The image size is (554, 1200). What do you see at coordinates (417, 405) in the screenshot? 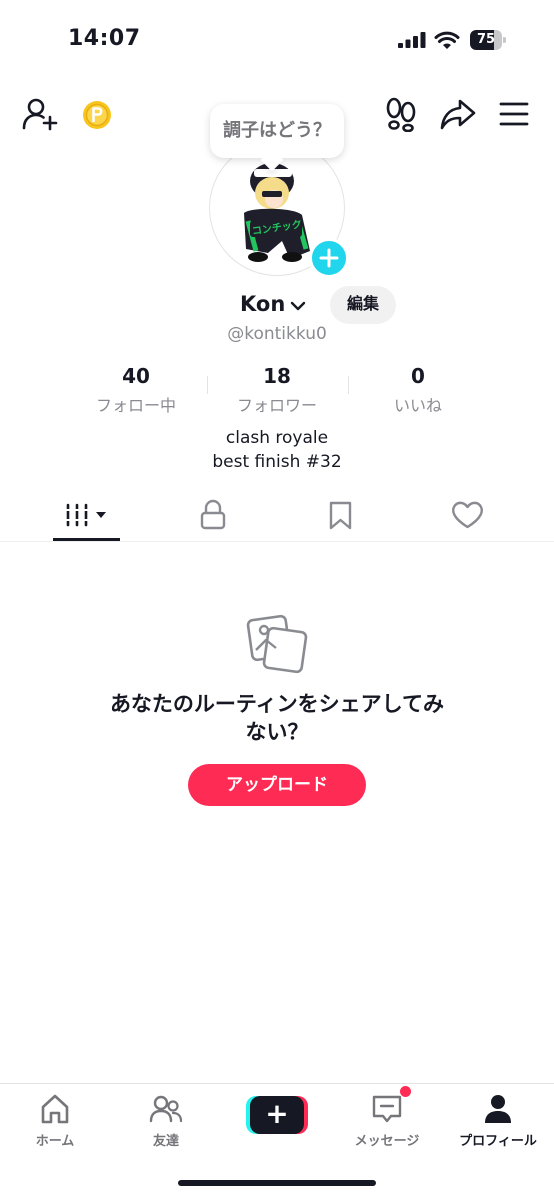
I see `stat-likes-label: いいね` at bounding box center [417, 405].